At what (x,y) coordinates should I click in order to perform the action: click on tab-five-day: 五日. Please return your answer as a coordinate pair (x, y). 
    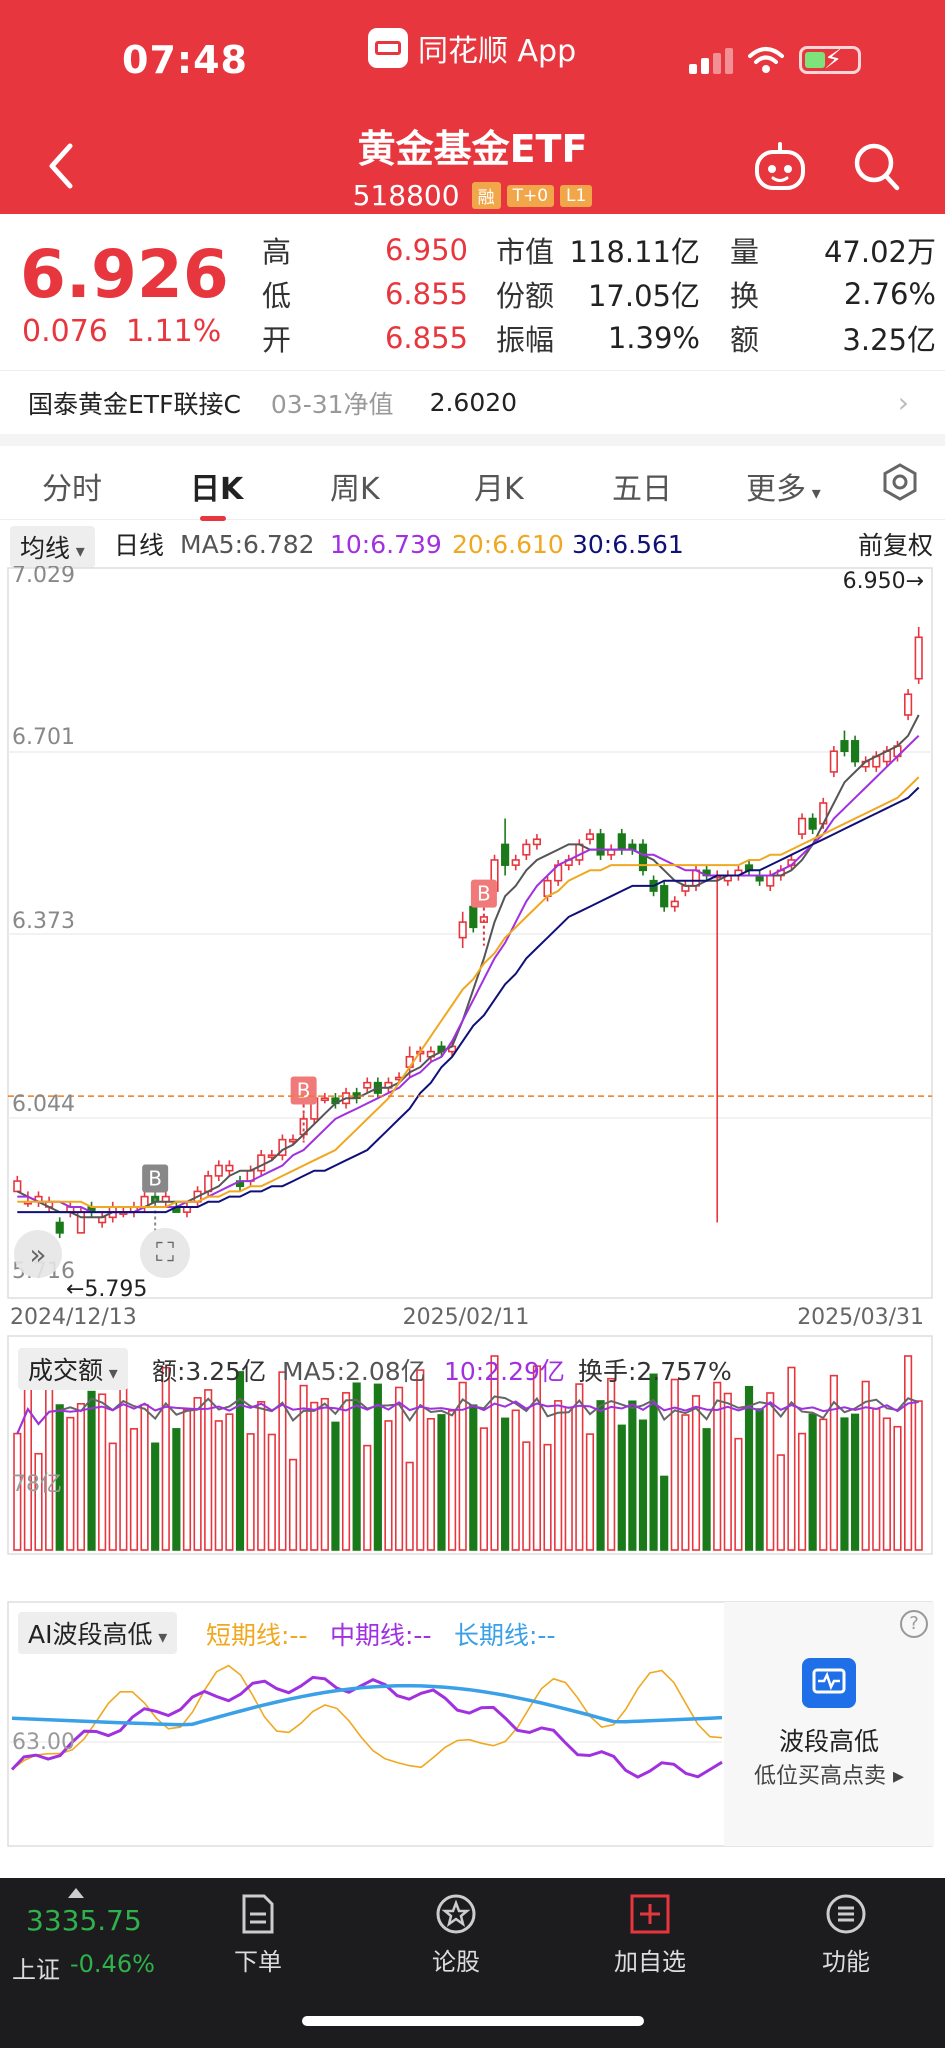
    Looking at the image, I should click on (642, 486).